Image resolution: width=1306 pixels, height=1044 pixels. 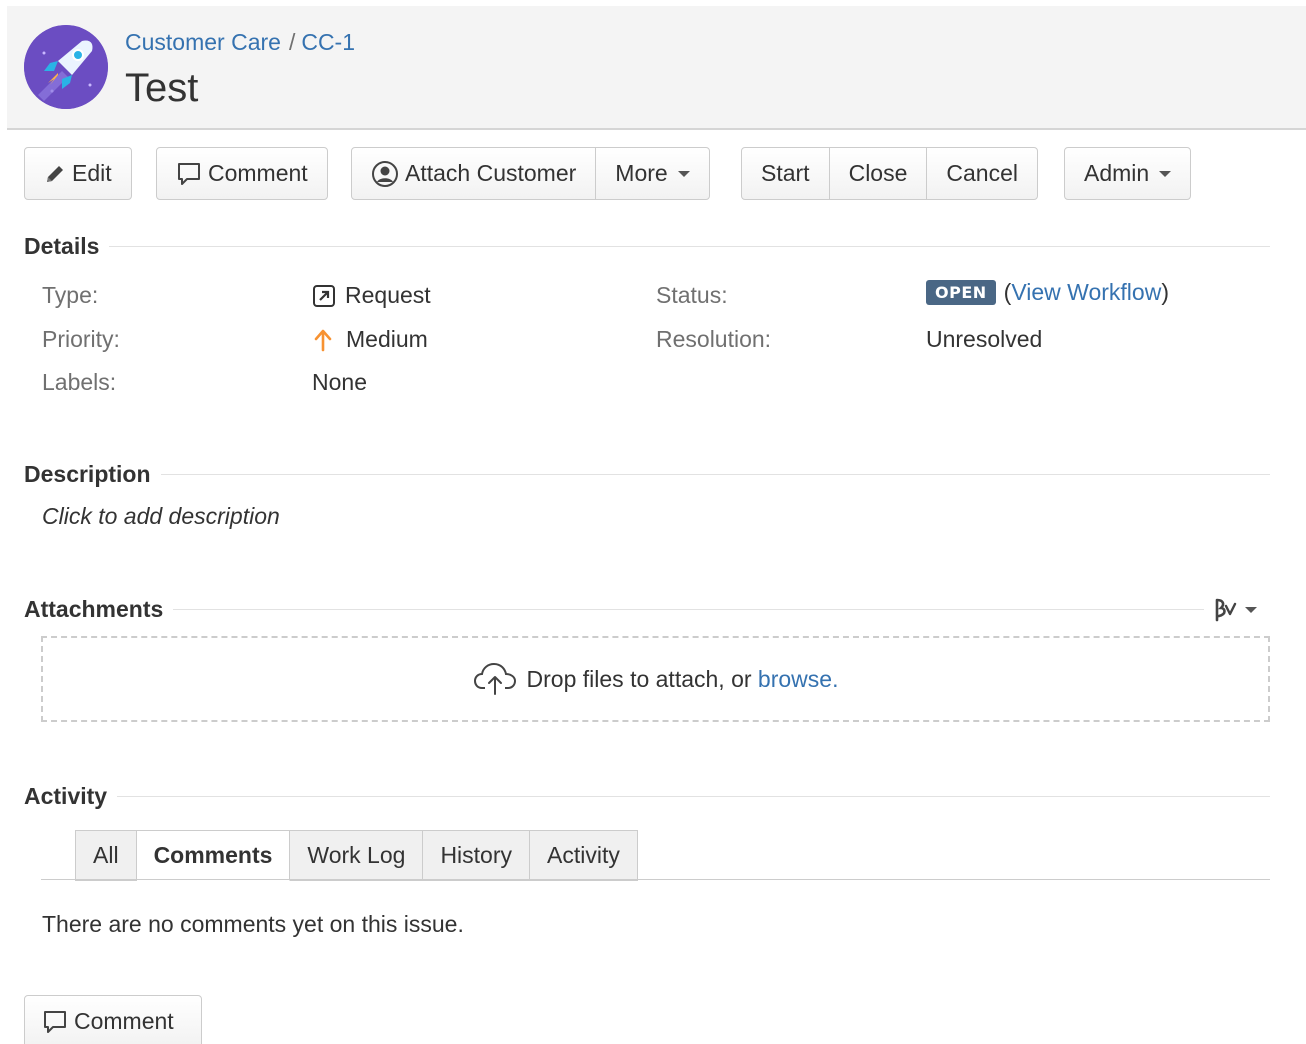 I want to click on status-value: OPEN (View Workflow), so click(x=1047, y=292).